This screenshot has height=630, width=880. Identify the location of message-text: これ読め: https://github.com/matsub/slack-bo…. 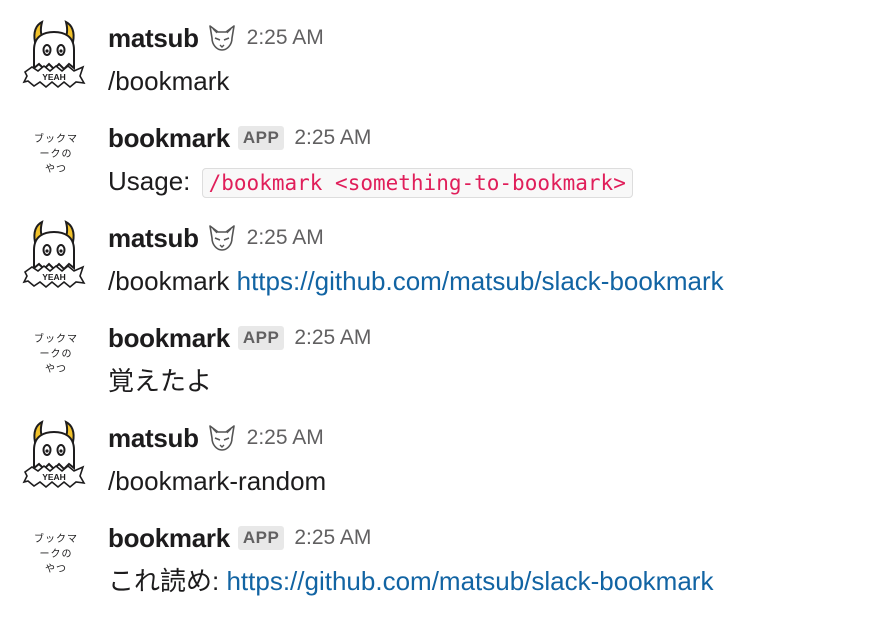
(410, 581).